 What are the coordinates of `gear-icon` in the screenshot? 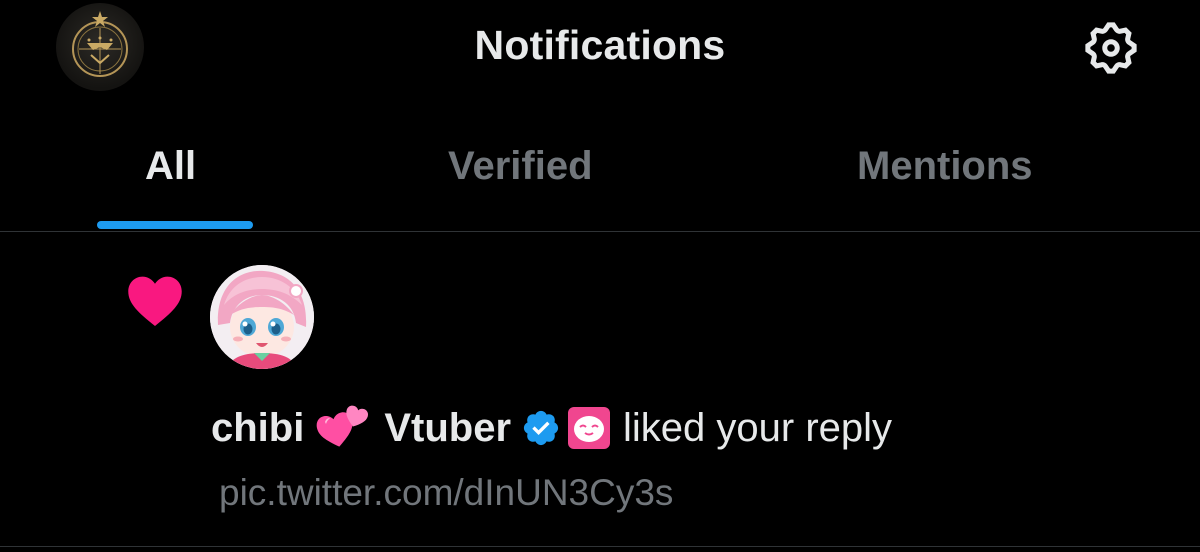 It's located at (1111, 48).